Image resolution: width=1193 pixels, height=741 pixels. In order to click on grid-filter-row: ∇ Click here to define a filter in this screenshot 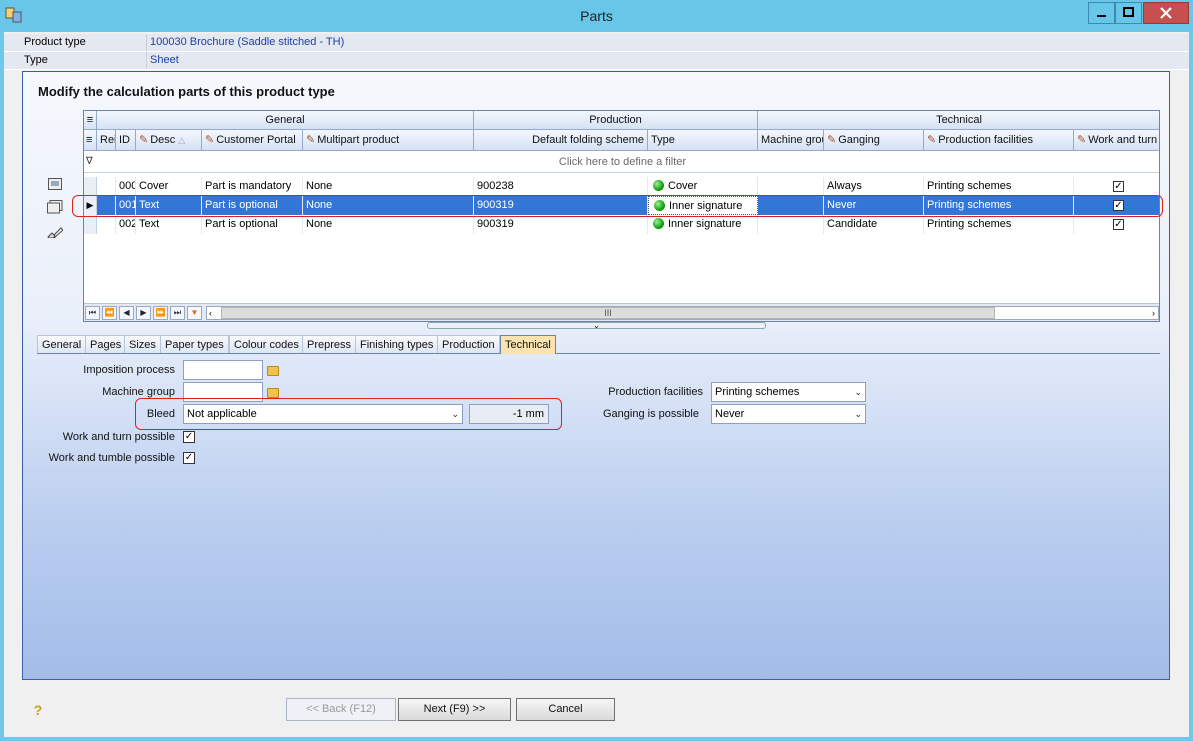, I will do `click(621, 162)`.